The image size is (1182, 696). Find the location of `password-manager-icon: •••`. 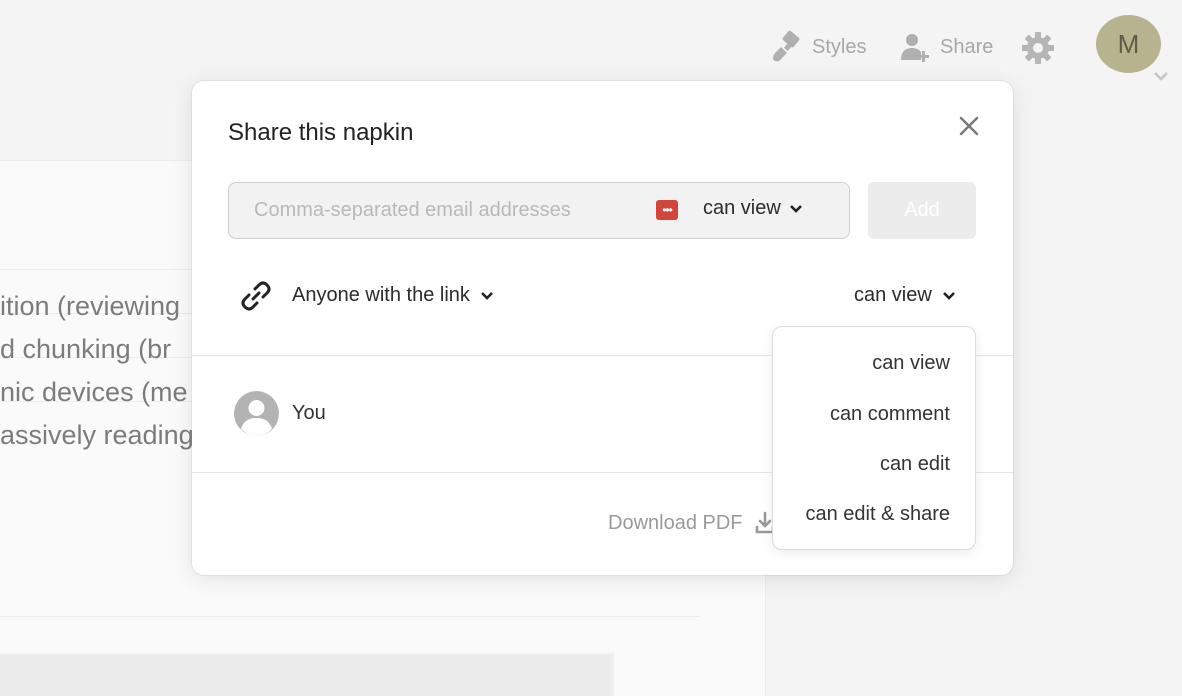

password-manager-icon: ••• is located at coordinates (667, 210).